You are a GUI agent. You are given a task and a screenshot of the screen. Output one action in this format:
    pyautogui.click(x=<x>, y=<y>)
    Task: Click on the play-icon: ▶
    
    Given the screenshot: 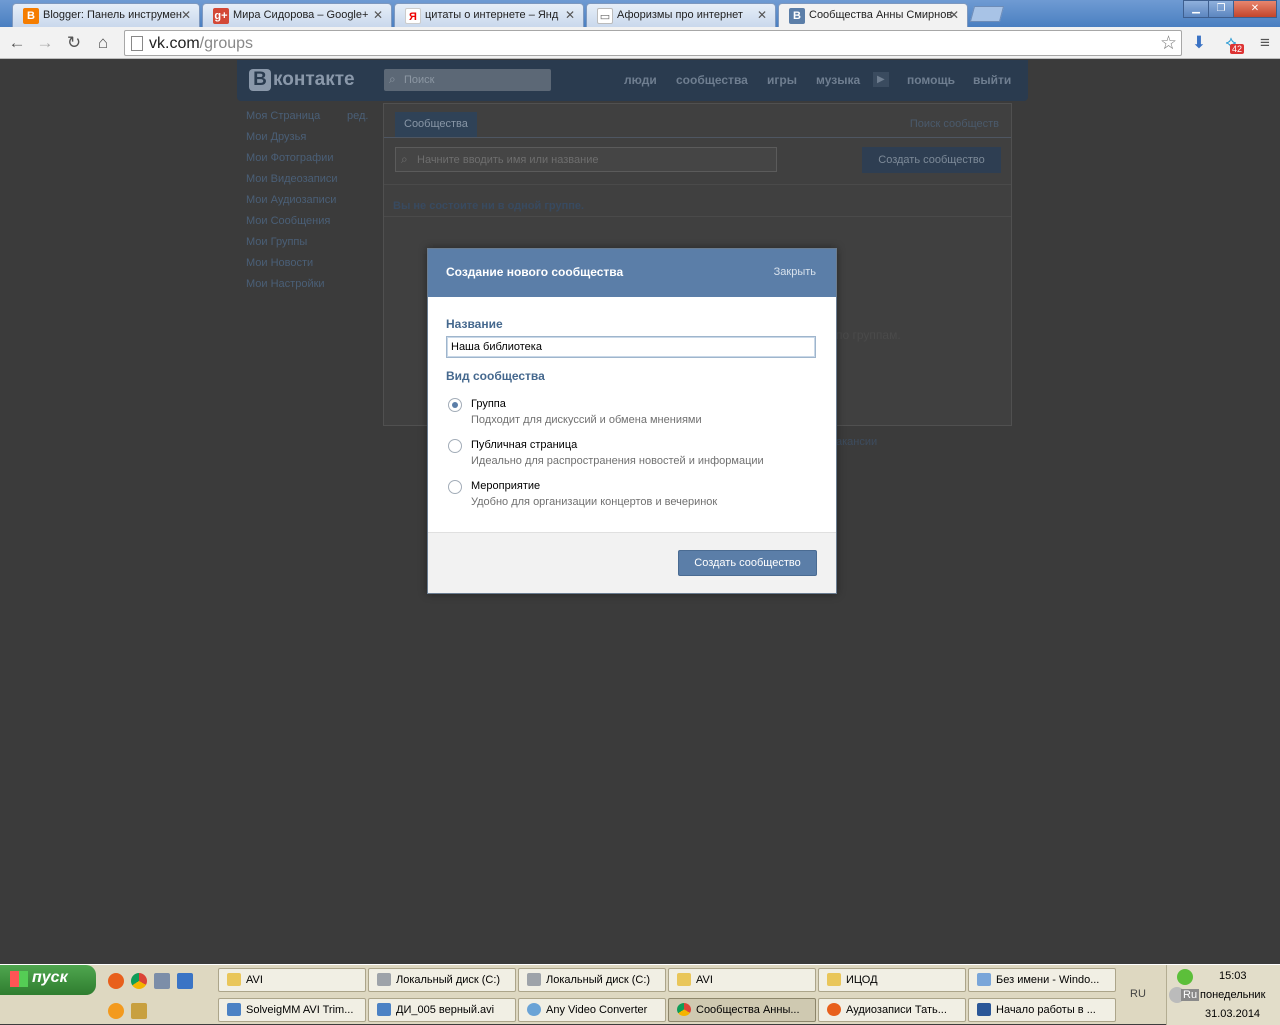 What is the action you would take?
    pyautogui.click(x=881, y=79)
    